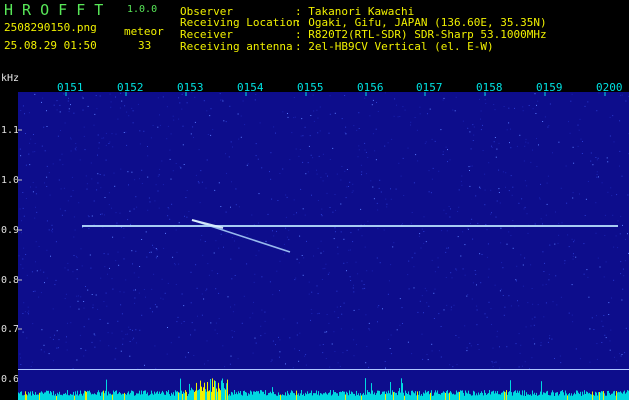 This screenshot has height=400, width=629. I want to click on y-ticks, so click(20, 229).